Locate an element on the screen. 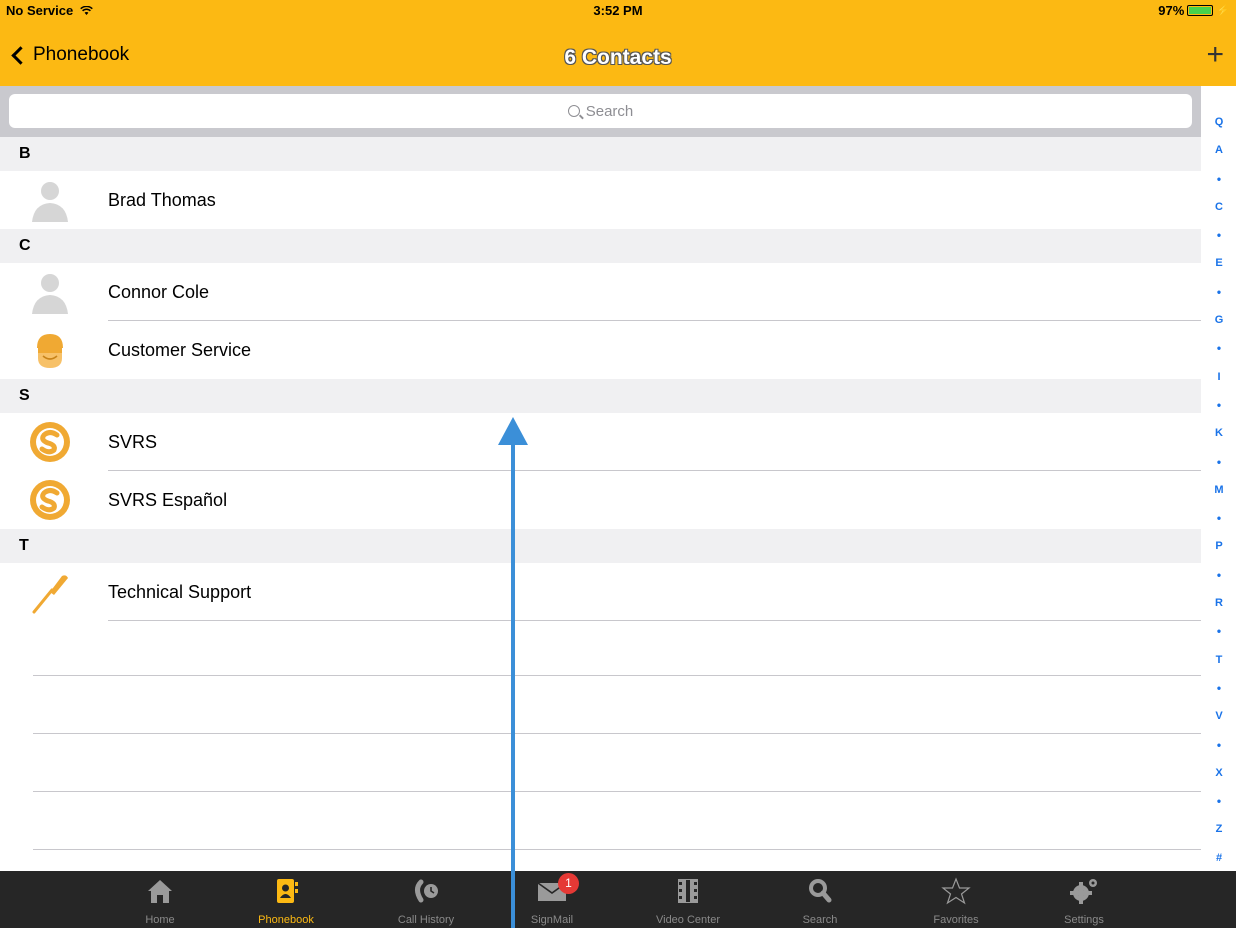 The image size is (1236, 928). charging-icon: ⚡ is located at coordinates (1223, 11).